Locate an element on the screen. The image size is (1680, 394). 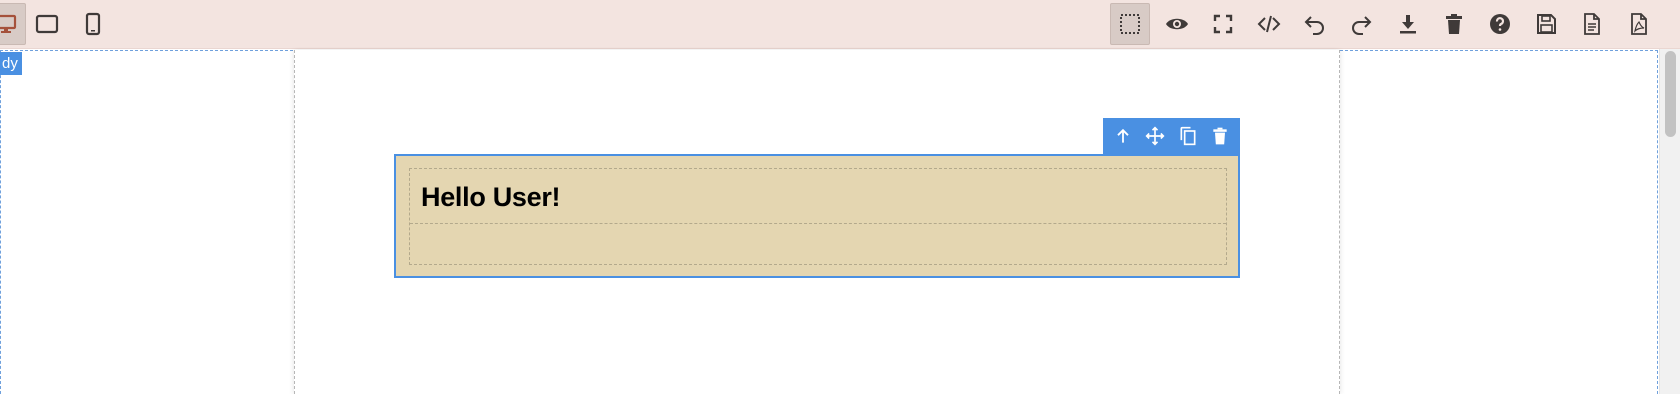
help-button is located at coordinates (1500, 24).